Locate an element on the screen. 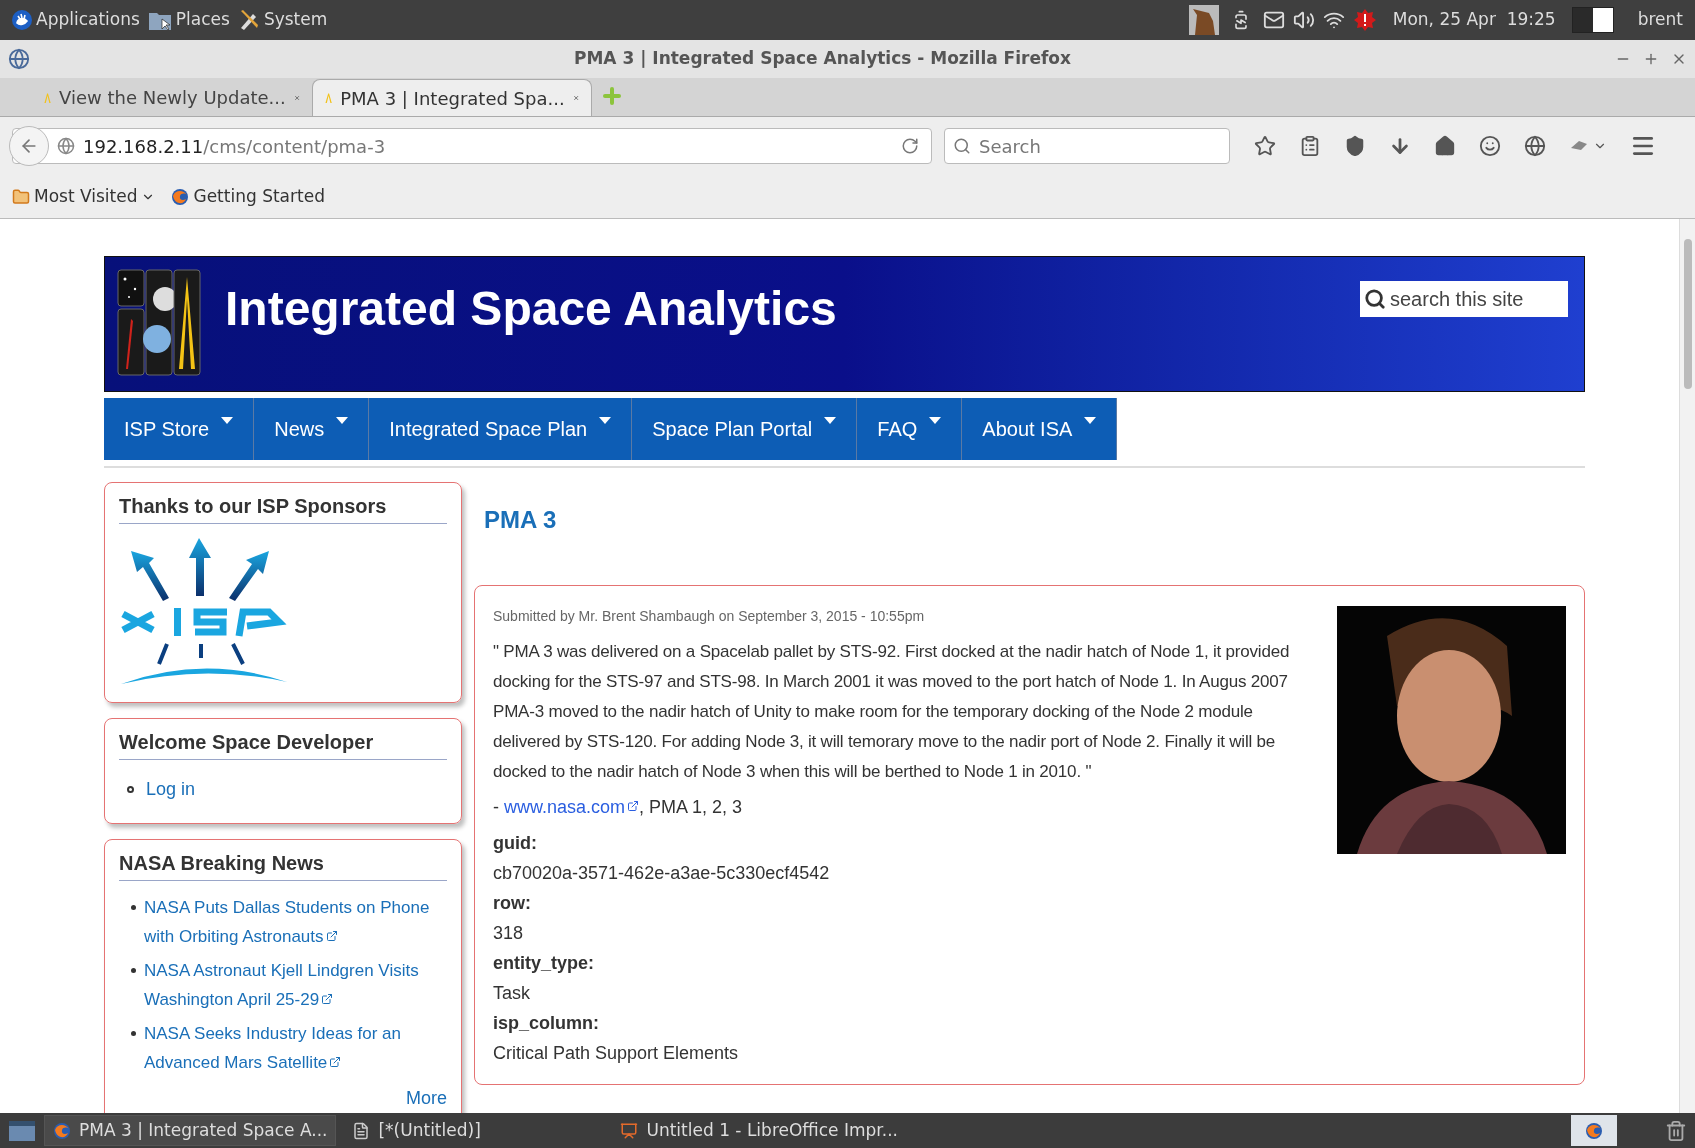  panel-menu: System is located at coordinates (282, 20).